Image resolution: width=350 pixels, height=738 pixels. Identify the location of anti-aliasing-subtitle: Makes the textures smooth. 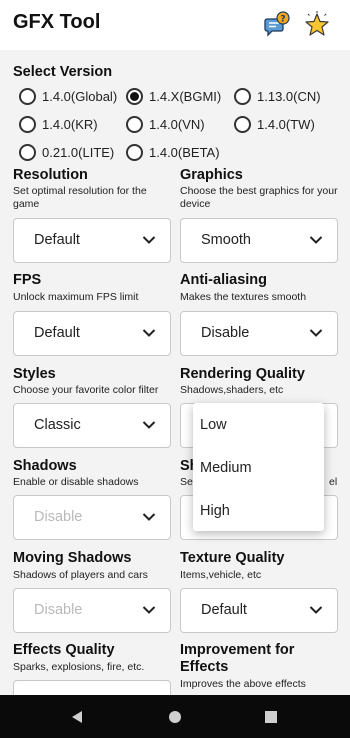
(243, 297).